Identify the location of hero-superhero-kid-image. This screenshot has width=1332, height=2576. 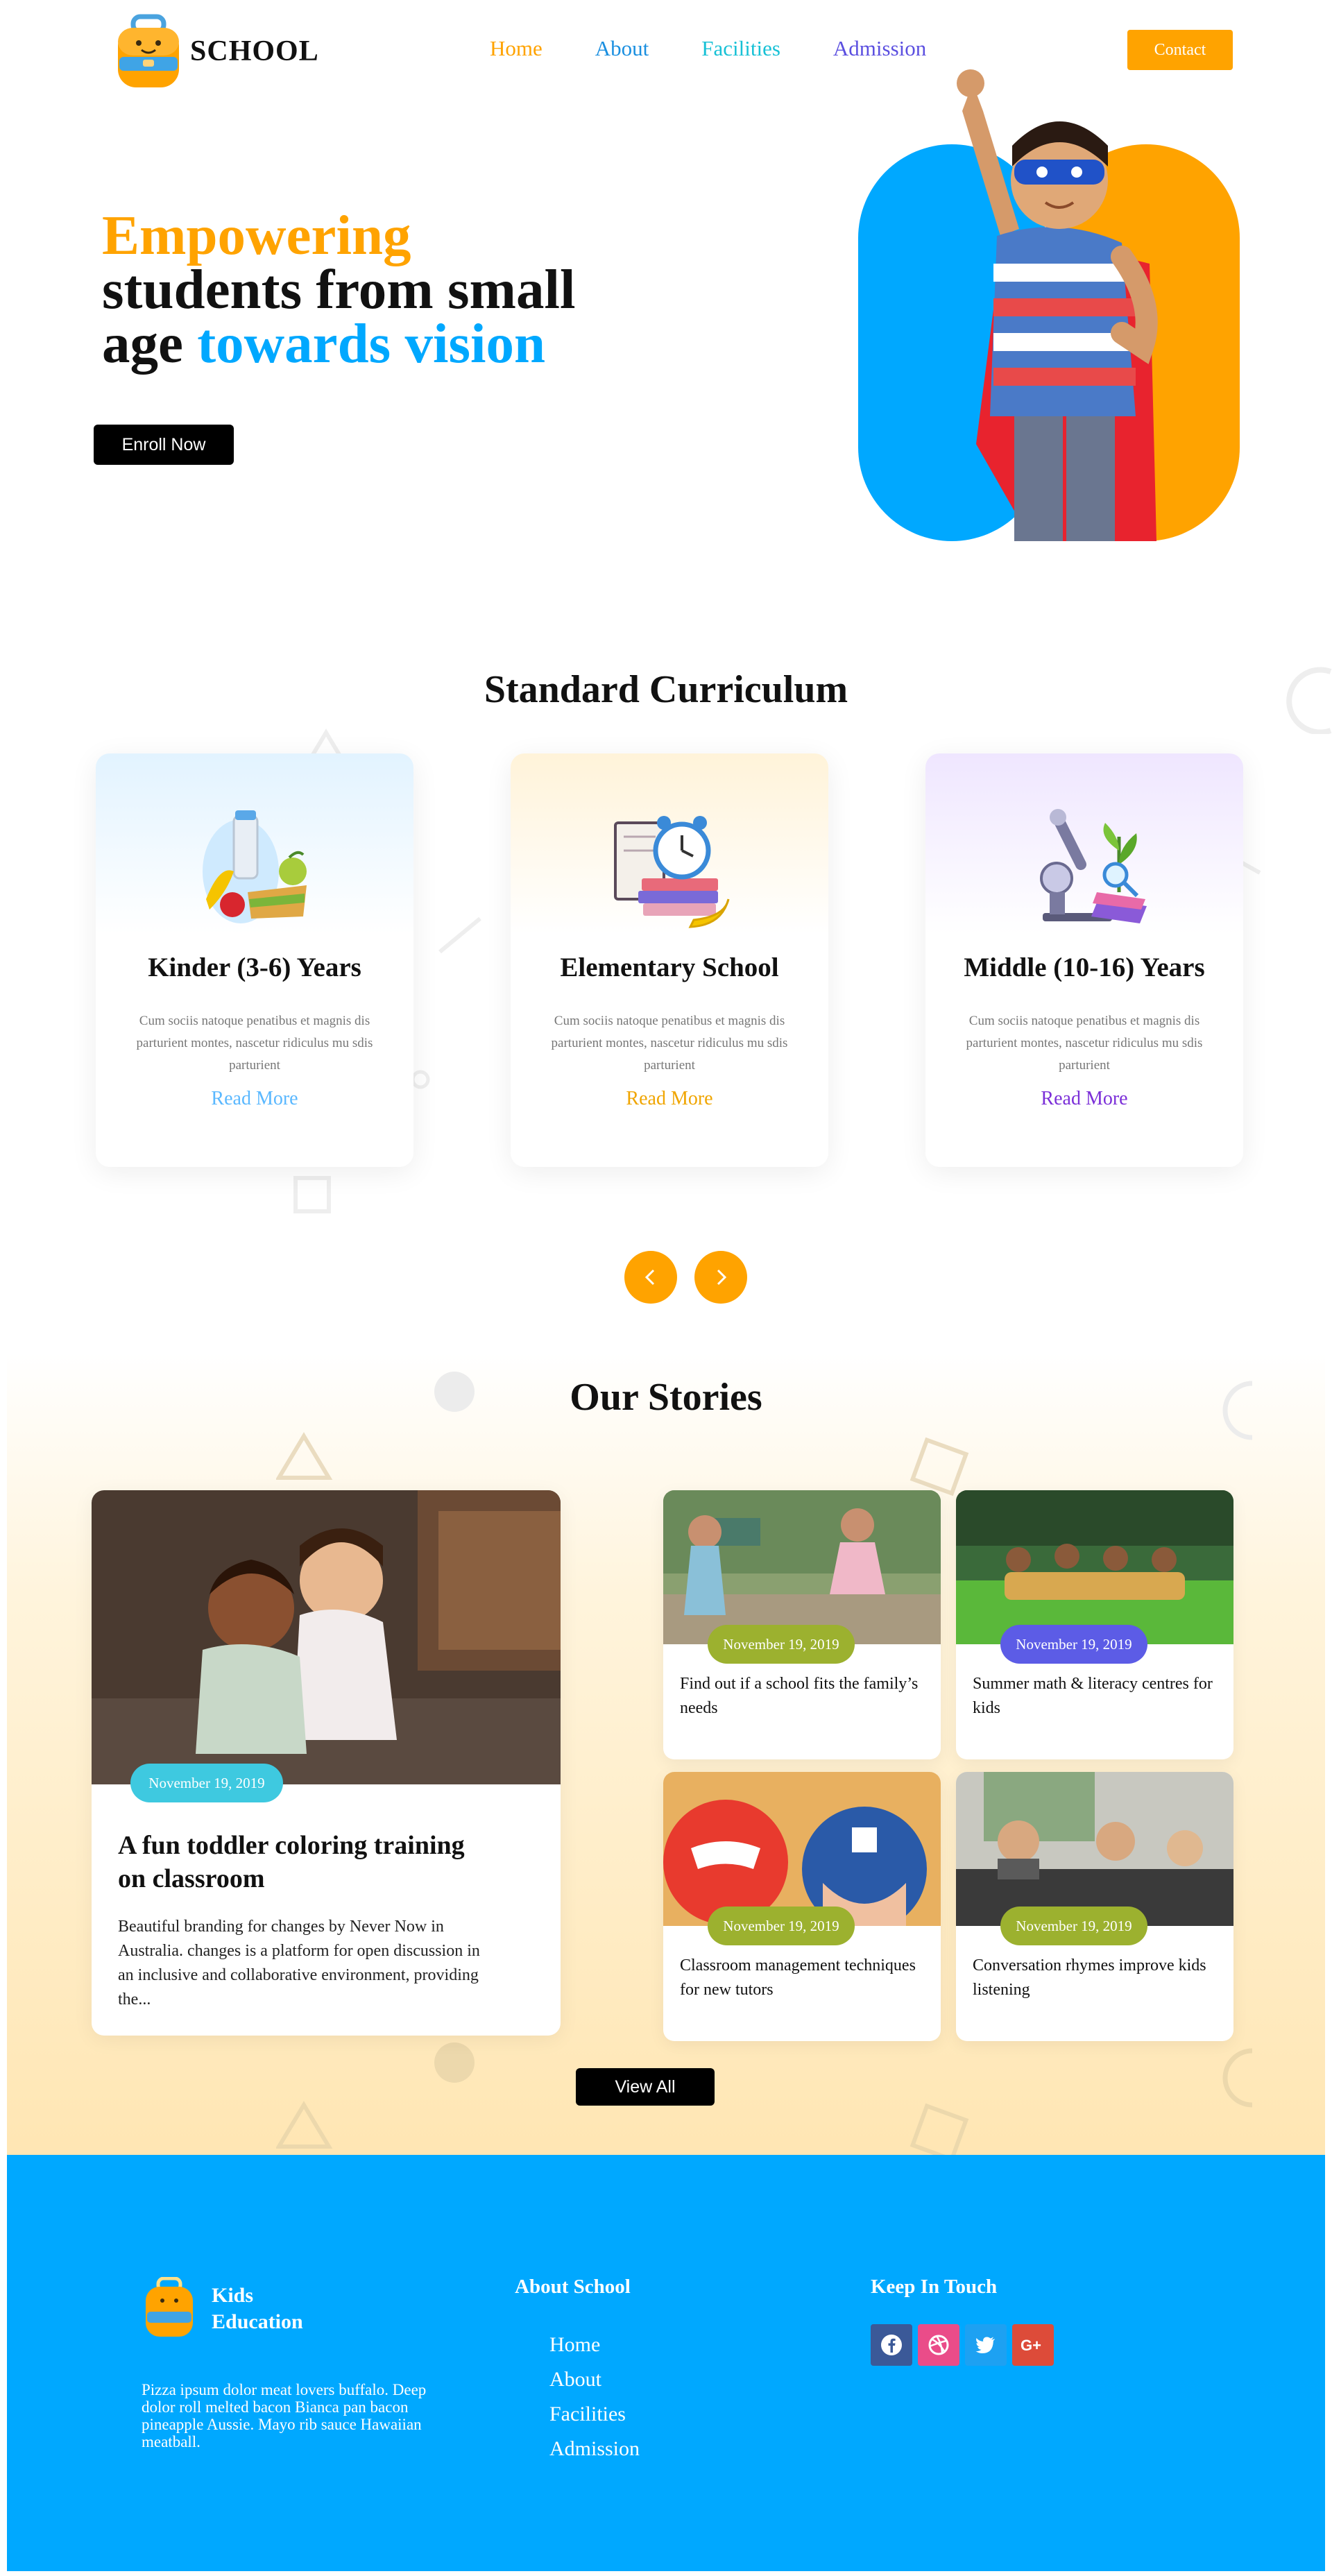
(1049, 305).